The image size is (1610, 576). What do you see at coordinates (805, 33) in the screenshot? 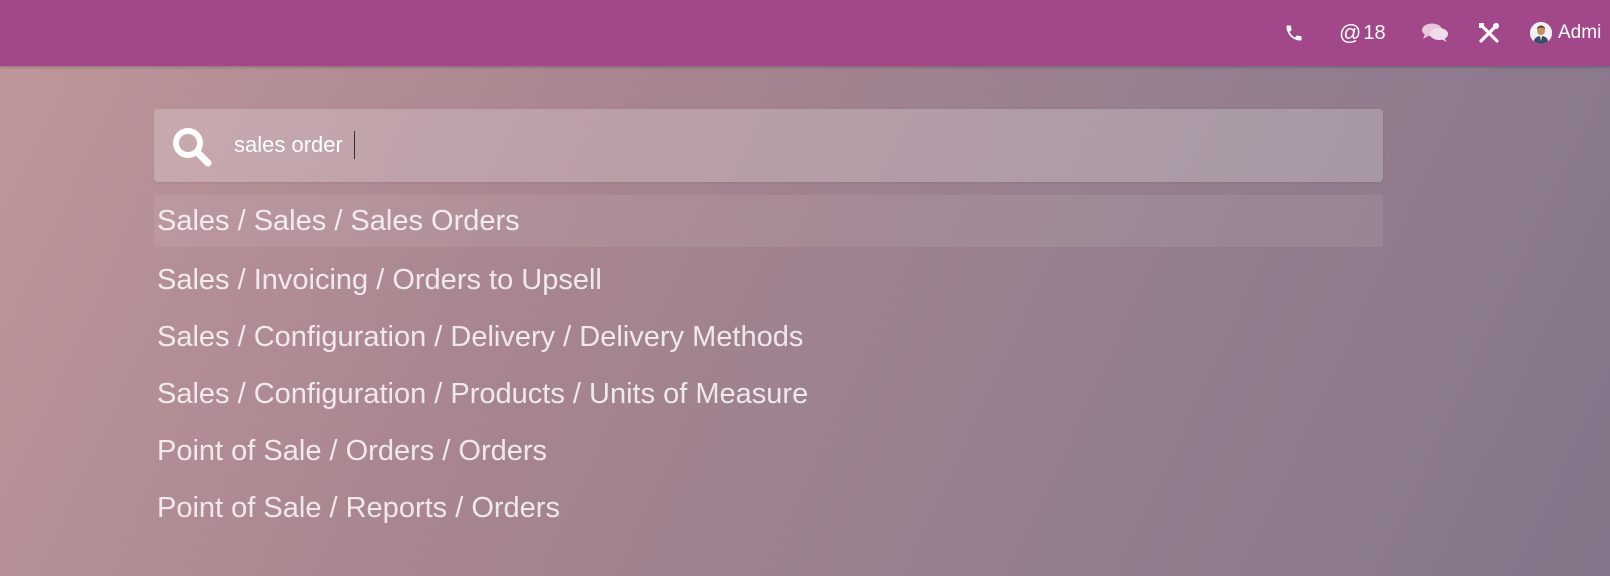
I see `top-navbar: @ 18 Admi` at bounding box center [805, 33].